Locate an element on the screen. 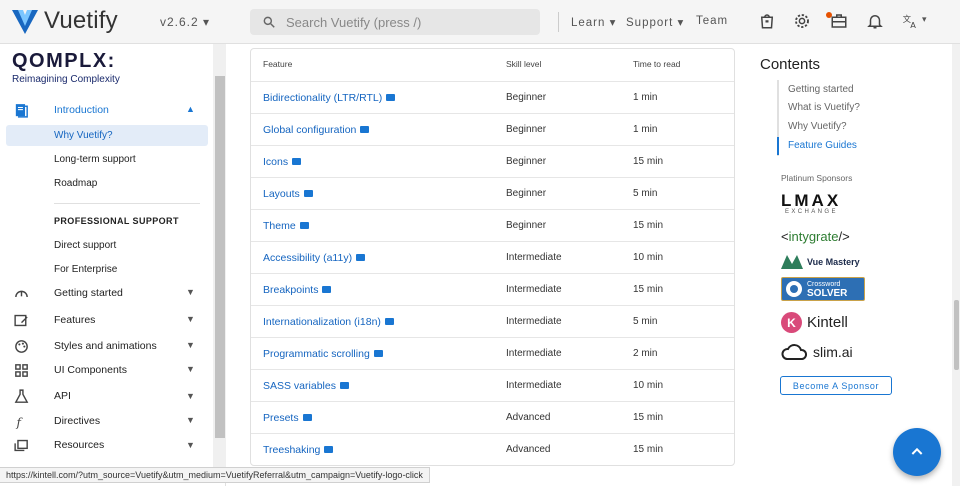 The height and width of the screenshot is (486, 960). bell-icon is located at coordinates (876, 22).